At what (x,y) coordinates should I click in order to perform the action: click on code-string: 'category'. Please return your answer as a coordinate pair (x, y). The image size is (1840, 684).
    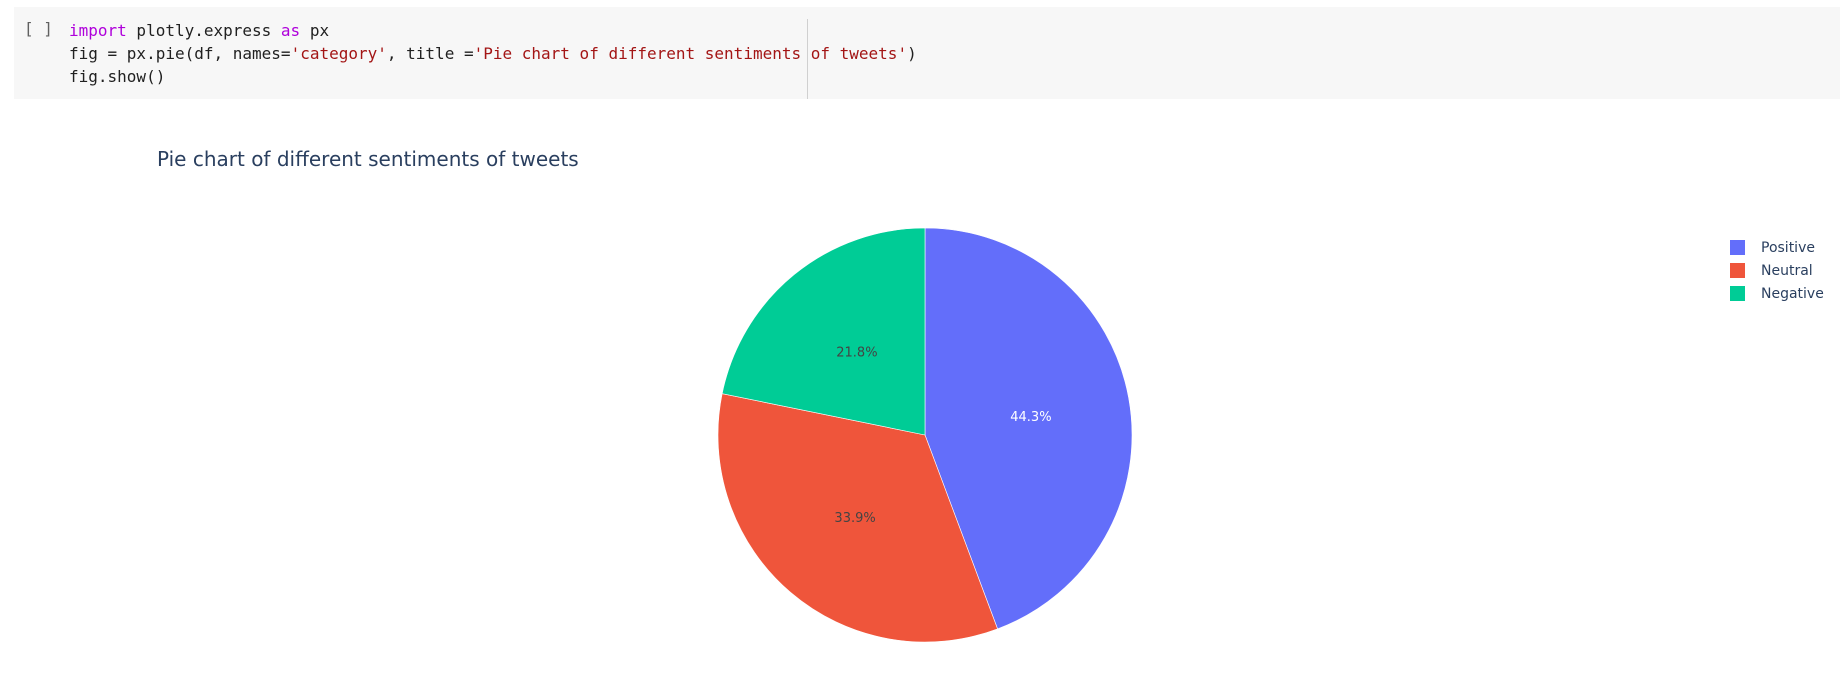
    Looking at the image, I should click on (338, 53).